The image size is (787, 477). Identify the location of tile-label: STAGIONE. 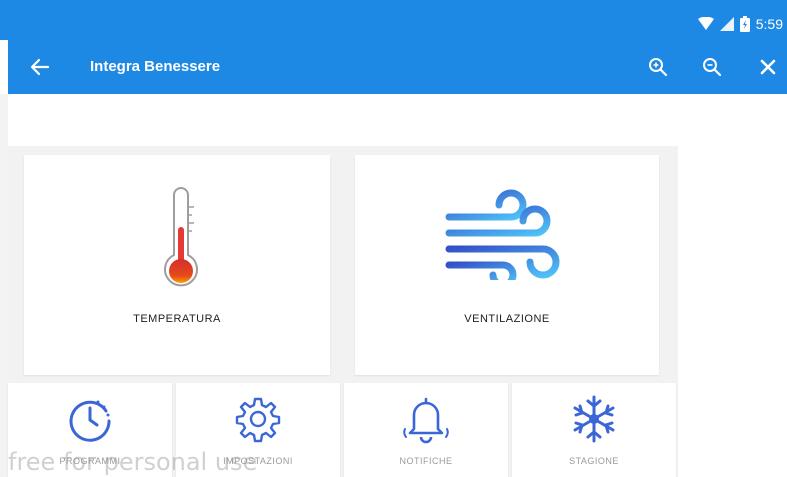
(594, 461).